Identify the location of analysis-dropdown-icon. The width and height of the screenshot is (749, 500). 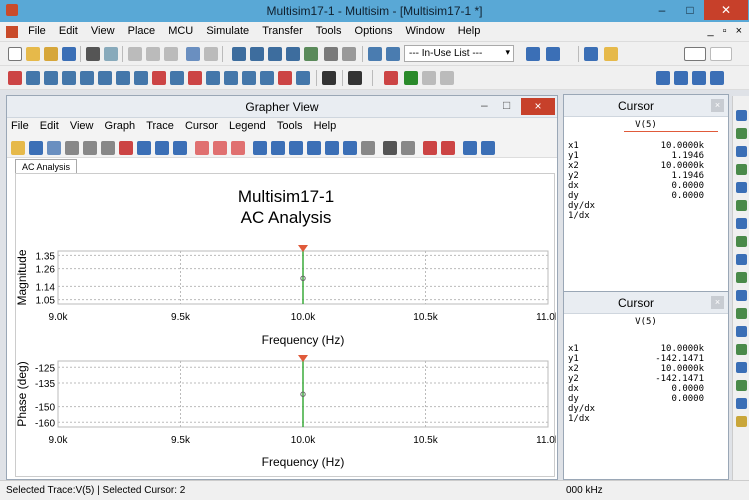
(311, 54).